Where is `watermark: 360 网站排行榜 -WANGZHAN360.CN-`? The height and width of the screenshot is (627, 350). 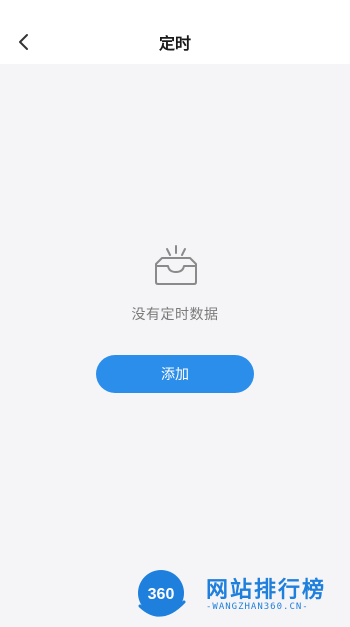 watermark: 360 网站排行榜 -WANGZHAN360.CN- is located at coordinates (242, 594).